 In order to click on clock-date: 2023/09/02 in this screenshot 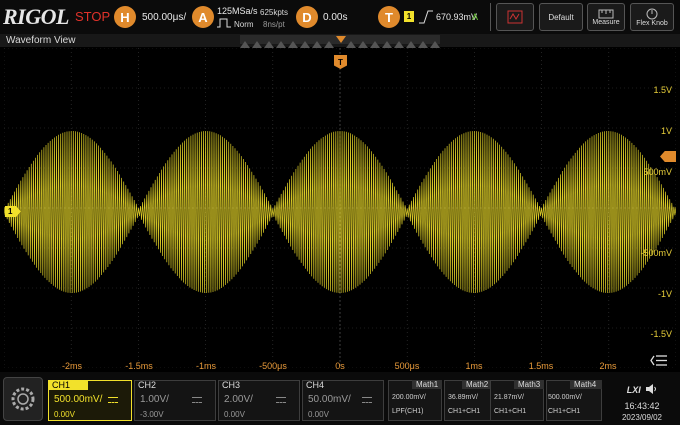, I will do `click(642, 417)`.